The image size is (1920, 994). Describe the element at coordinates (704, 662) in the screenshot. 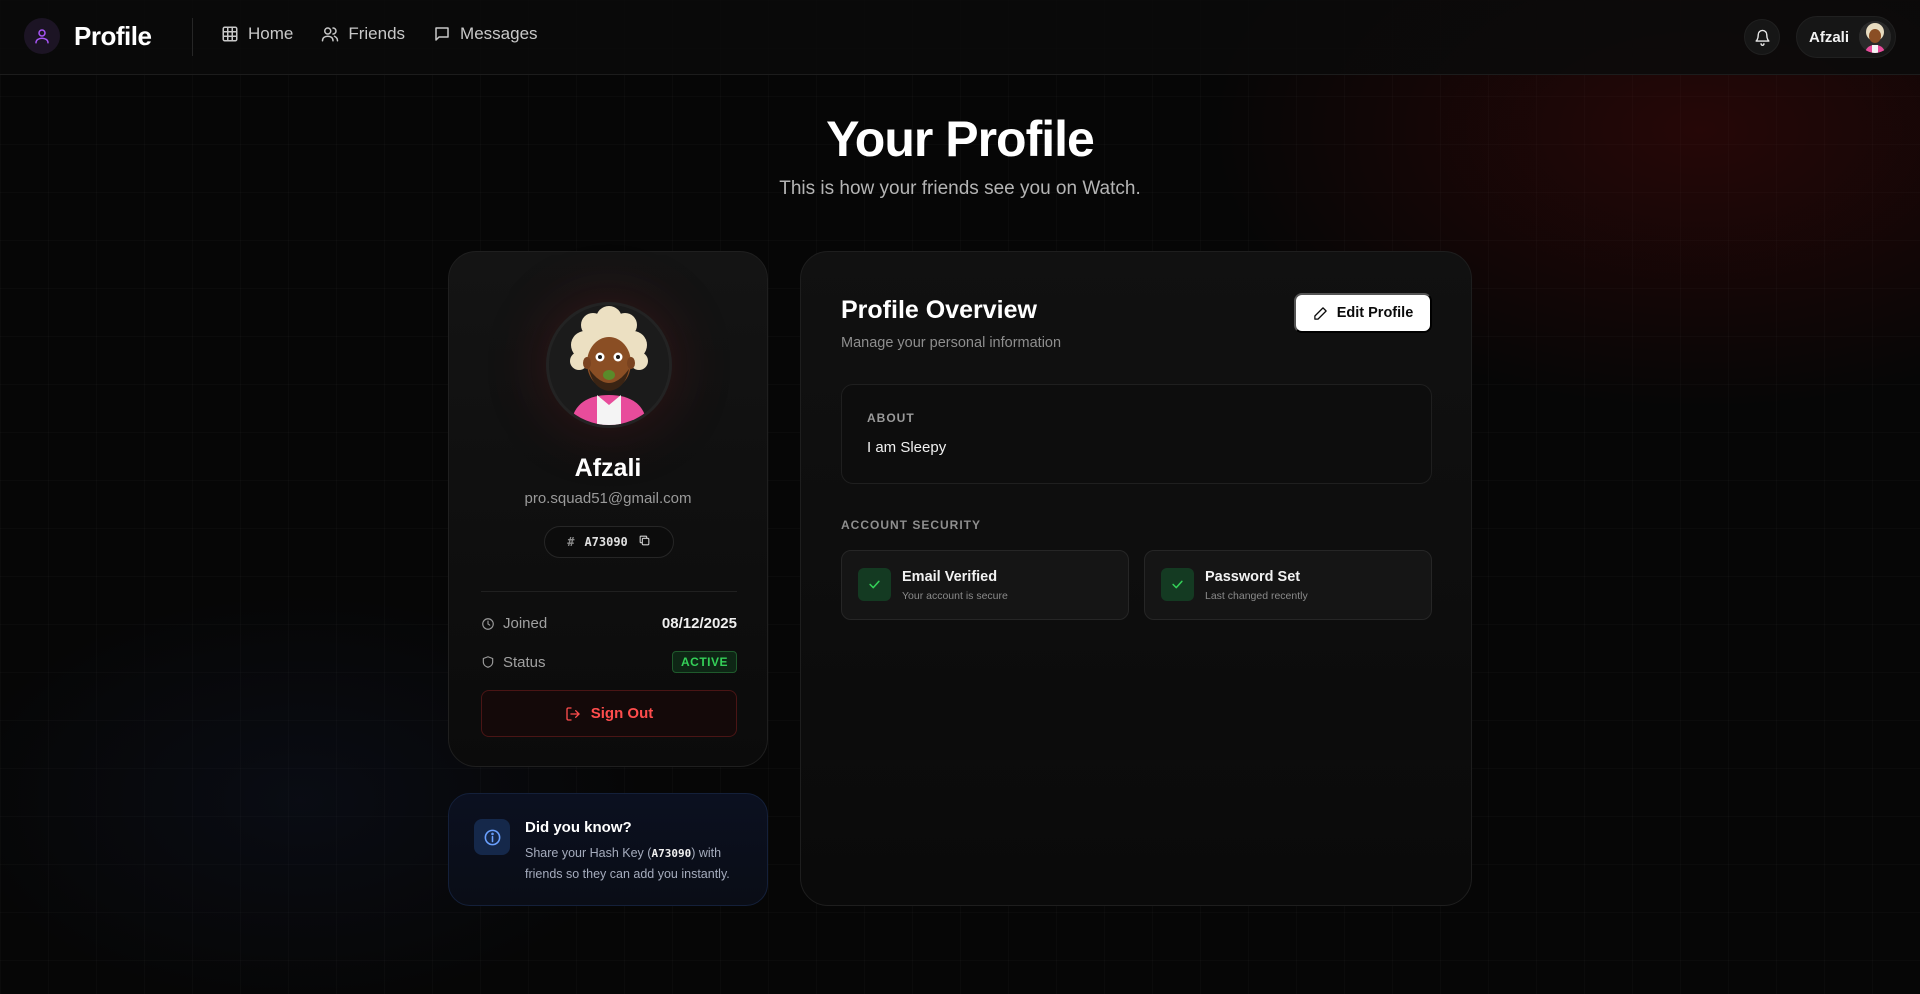

I see `status-badge: ACTIVE` at that location.